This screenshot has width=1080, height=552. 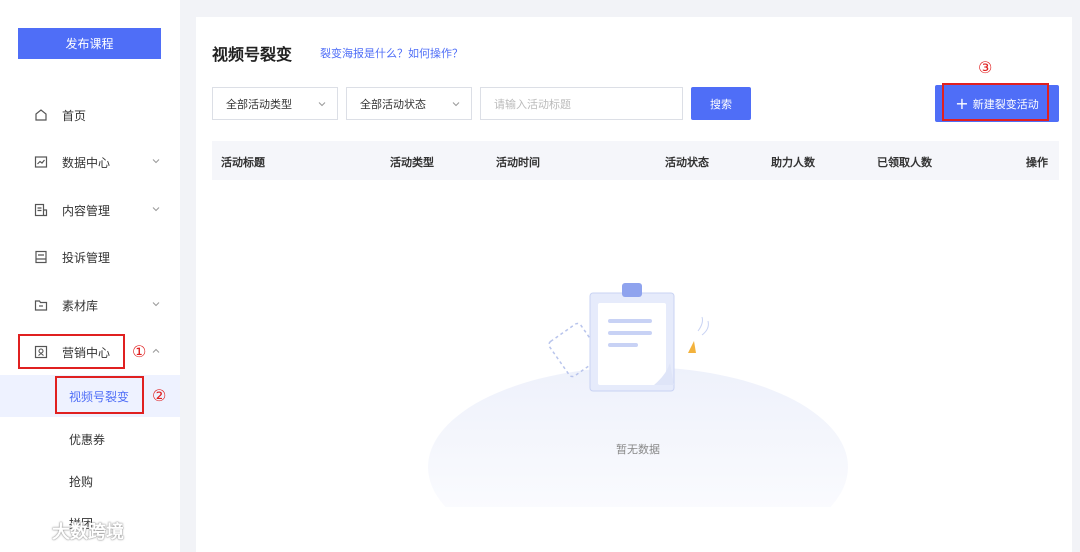 What do you see at coordinates (41, 210) in the screenshot?
I see `document-icon` at bounding box center [41, 210].